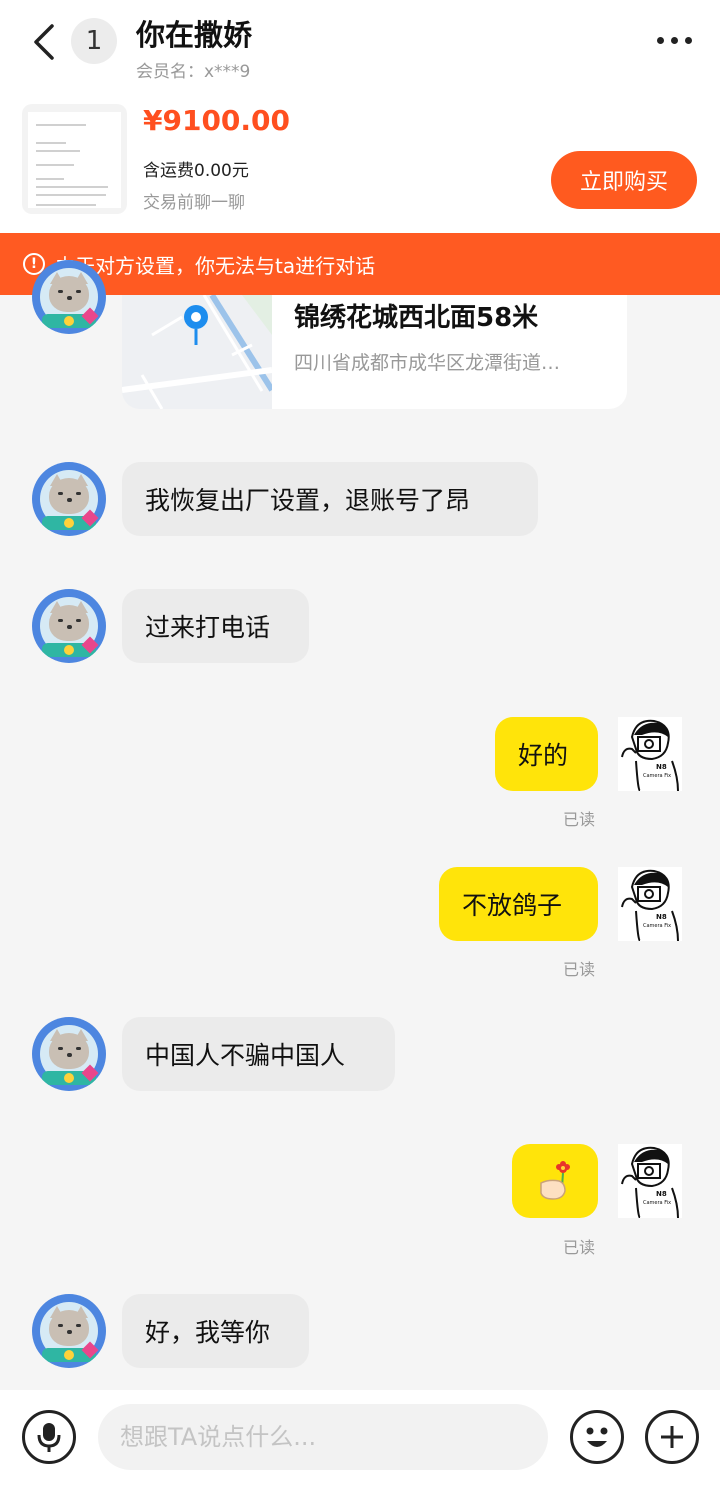 Image resolution: width=720 pixels, height=1494 pixels. I want to click on product-thumbnail, so click(74, 159).